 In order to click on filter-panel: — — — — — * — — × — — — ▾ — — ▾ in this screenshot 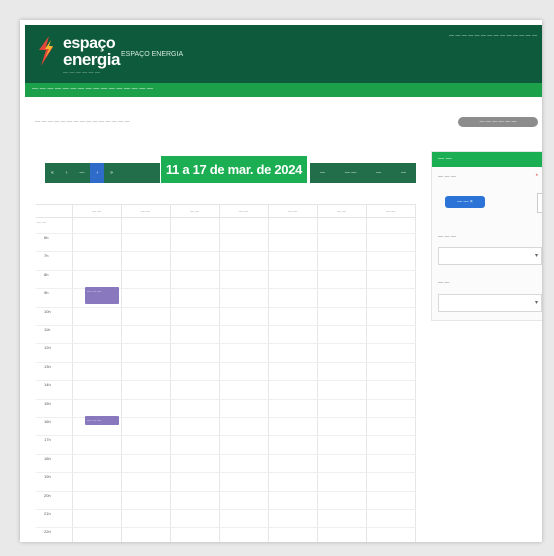, I will do `click(486, 236)`.